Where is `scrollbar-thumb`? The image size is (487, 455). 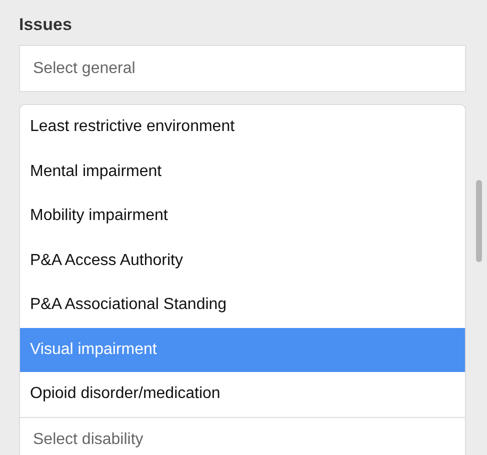 scrollbar-thumb is located at coordinates (479, 221).